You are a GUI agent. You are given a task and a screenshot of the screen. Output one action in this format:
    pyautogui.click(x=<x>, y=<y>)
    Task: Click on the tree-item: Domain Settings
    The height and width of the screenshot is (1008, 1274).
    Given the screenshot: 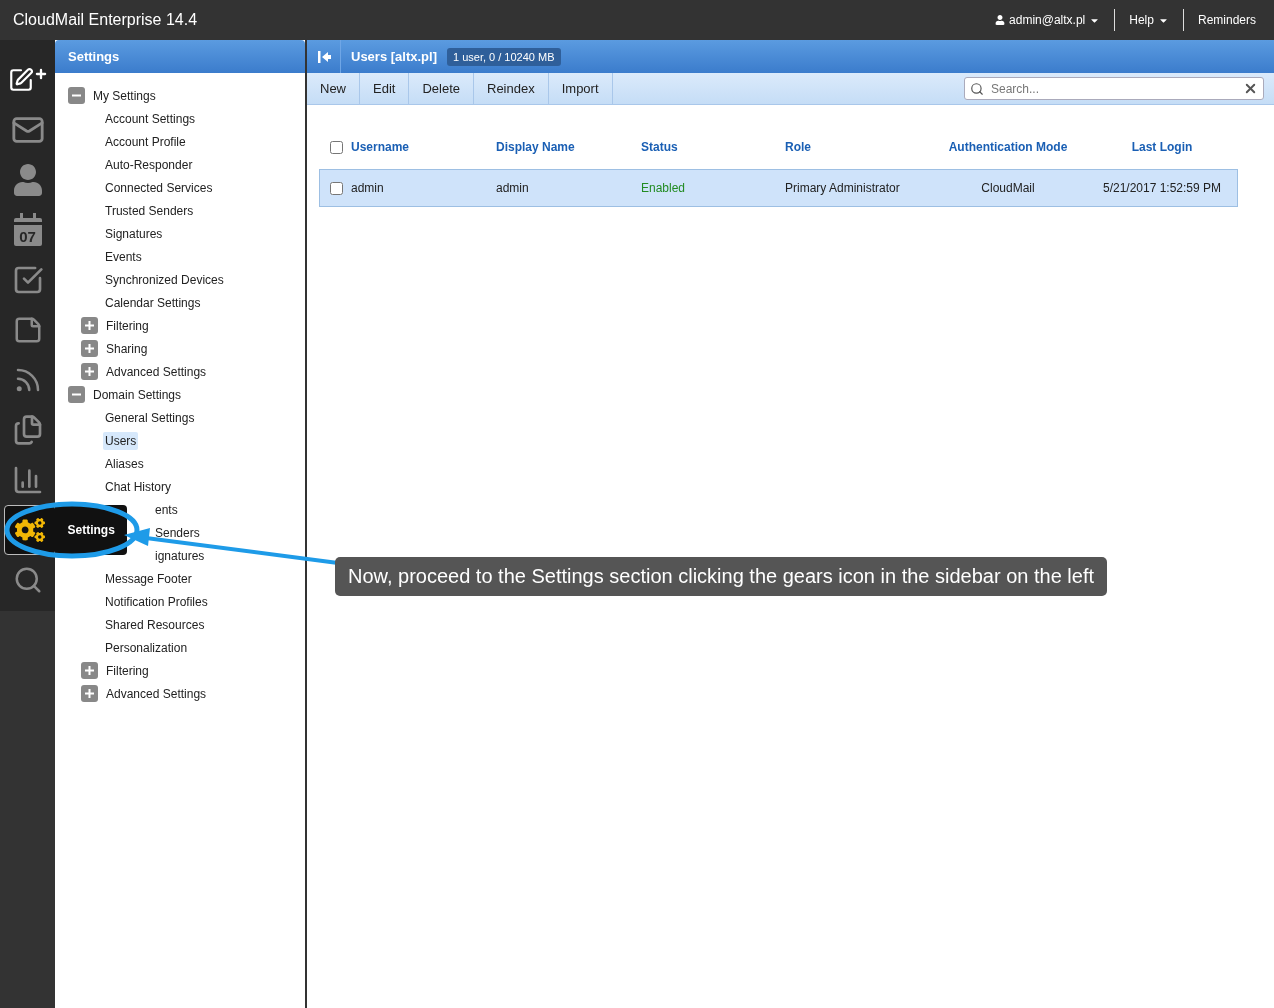 What is the action you would take?
    pyautogui.click(x=137, y=394)
    